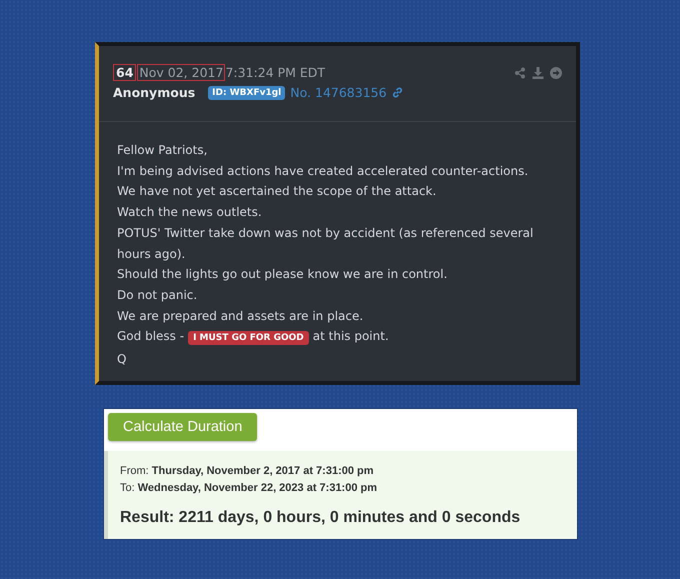  What do you see at coordinates (247, 471) in the screenshot?
I see `from-date: From: Thursday, November 2, 2017 at 7:31:00 pm` at bounding box center [247, 471].